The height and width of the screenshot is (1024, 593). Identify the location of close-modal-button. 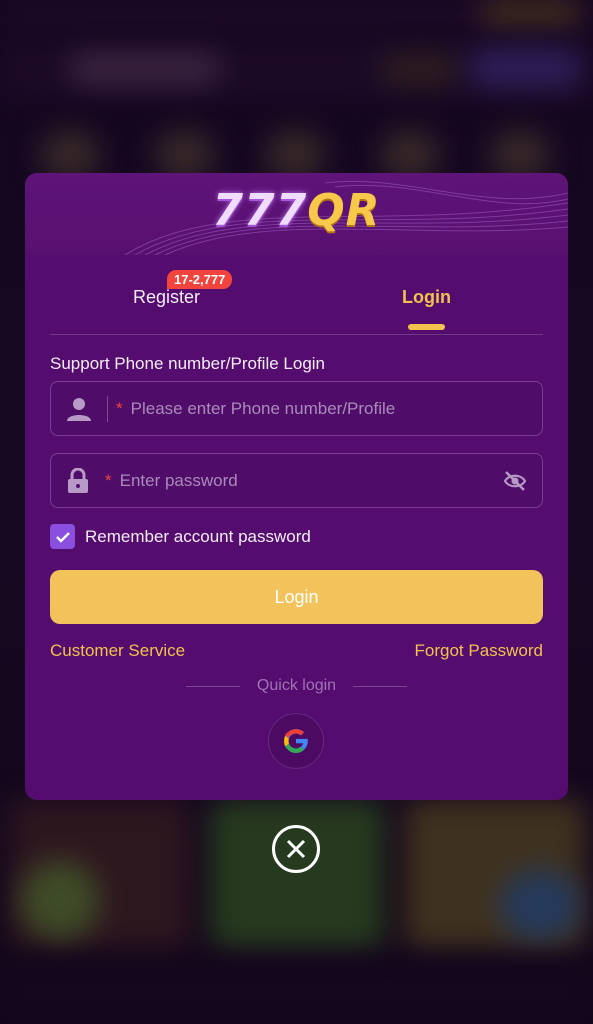
(296, 849).